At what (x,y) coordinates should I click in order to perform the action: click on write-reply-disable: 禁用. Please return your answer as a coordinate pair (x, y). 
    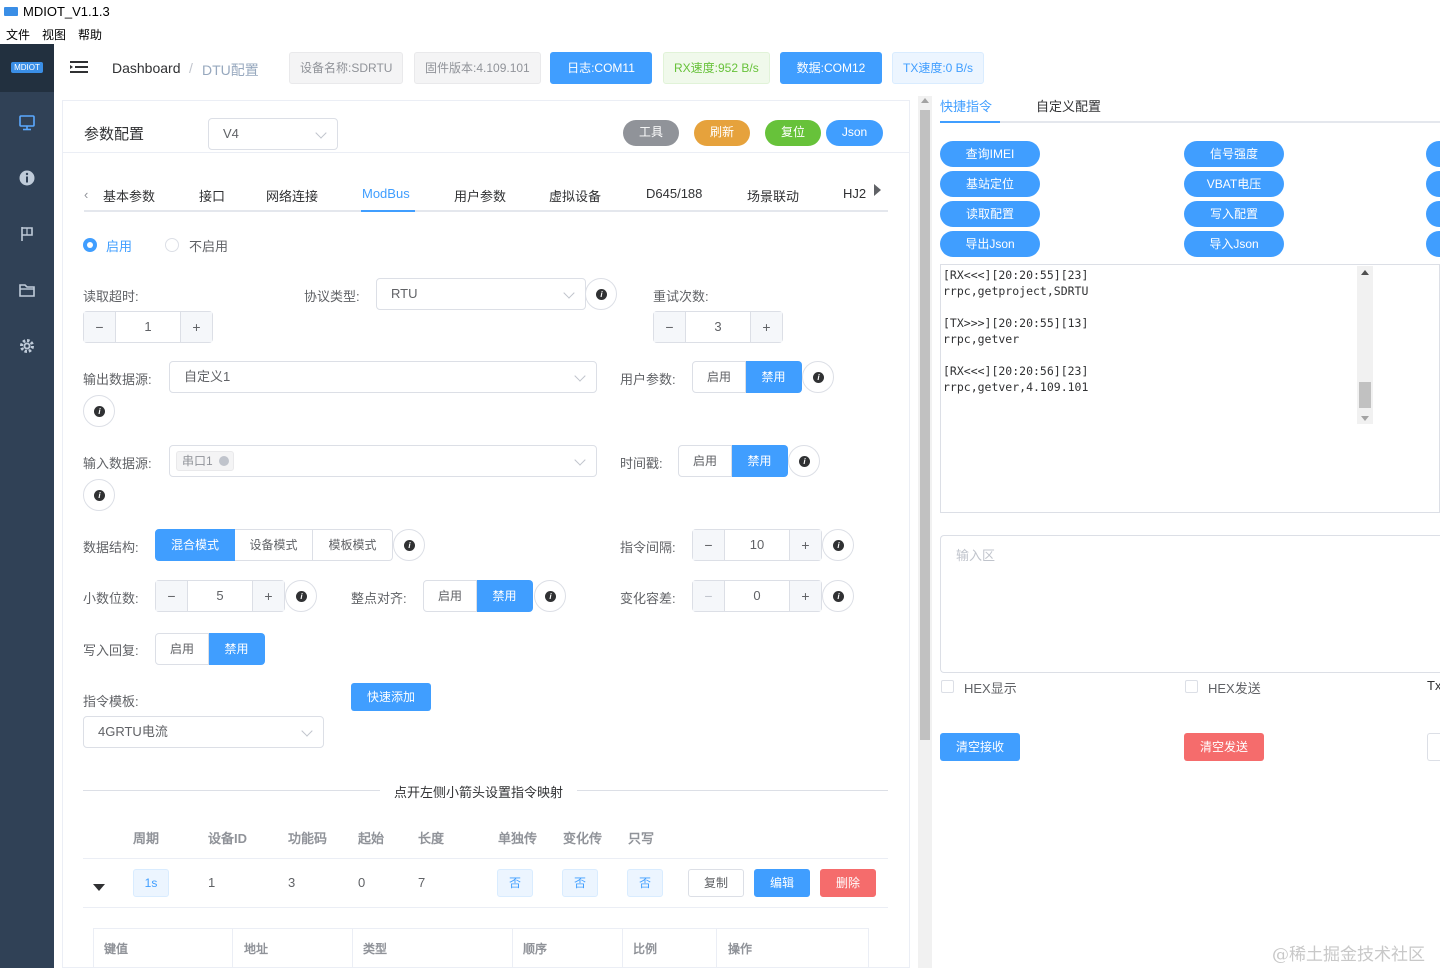
    Looking at the image, I should click on (237, 649).